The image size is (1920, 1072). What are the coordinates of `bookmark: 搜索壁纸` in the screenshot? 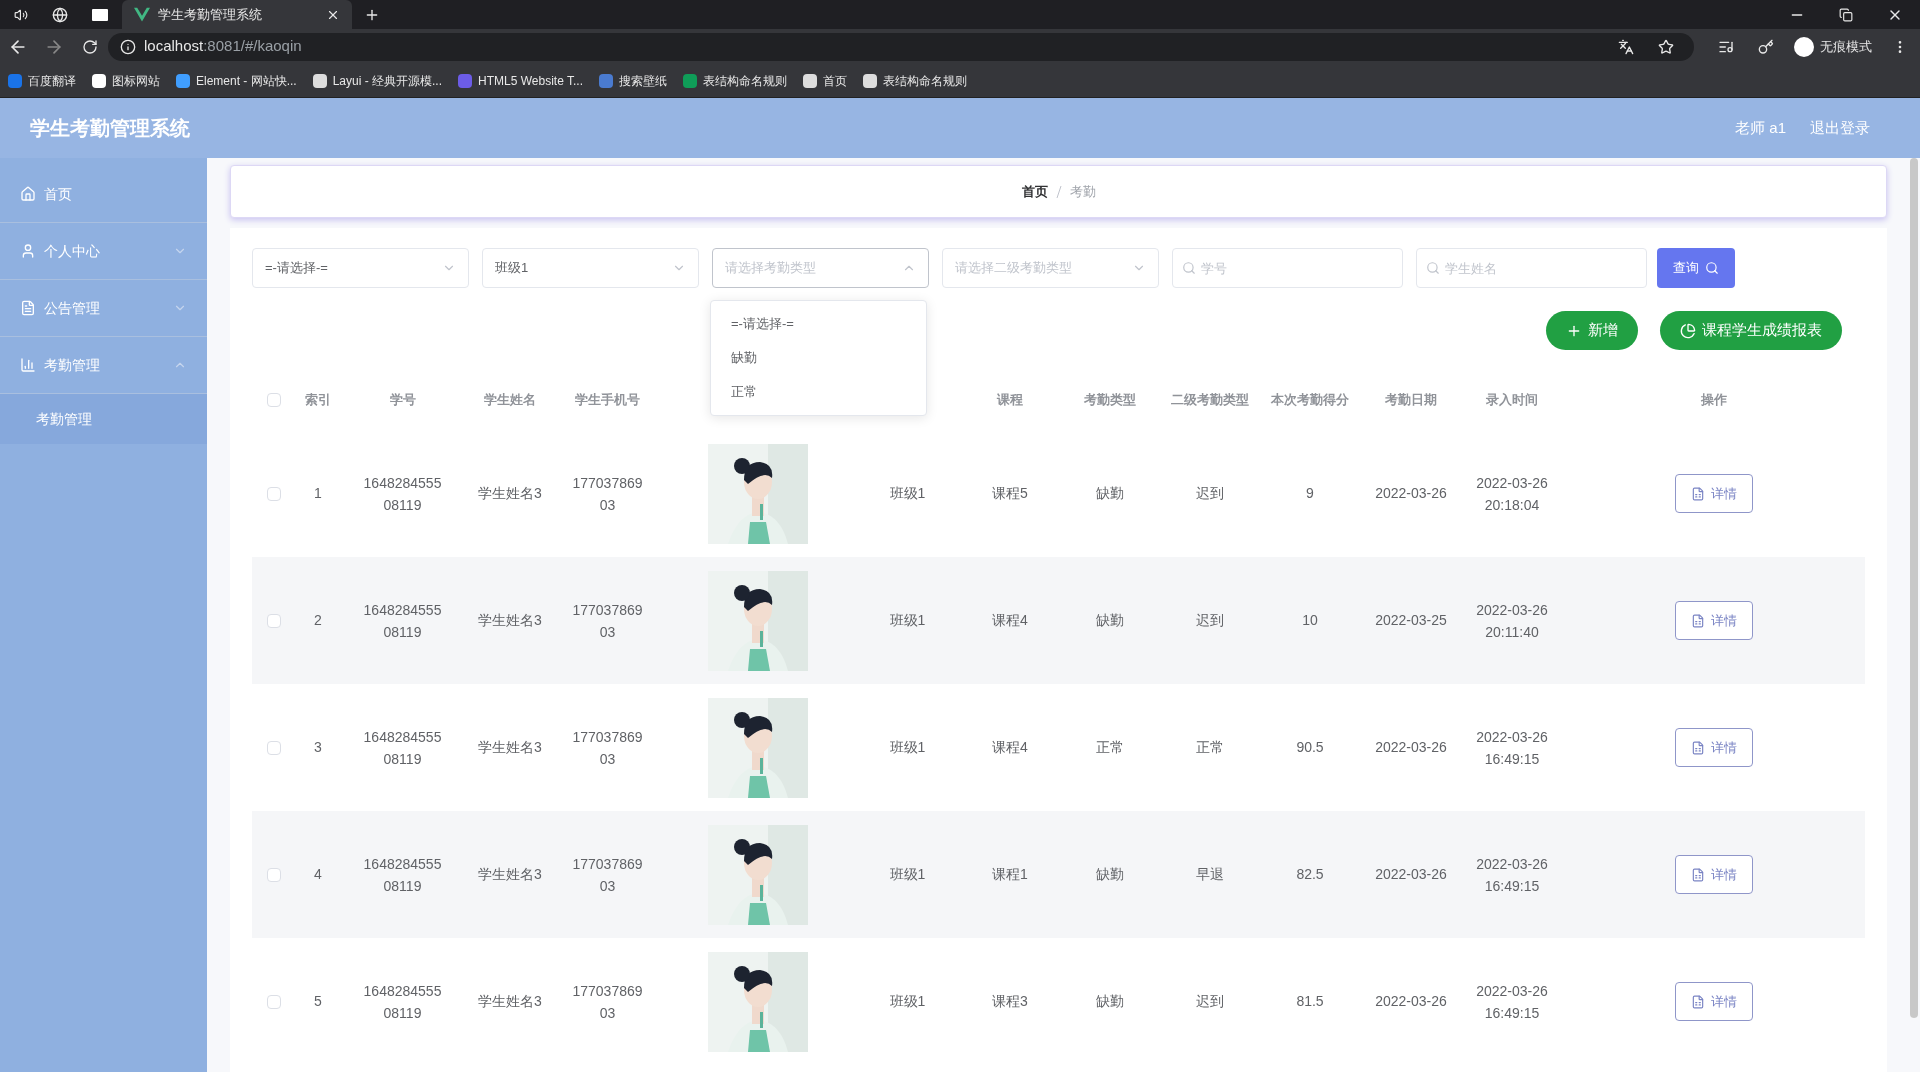 It's located at (633, 80).